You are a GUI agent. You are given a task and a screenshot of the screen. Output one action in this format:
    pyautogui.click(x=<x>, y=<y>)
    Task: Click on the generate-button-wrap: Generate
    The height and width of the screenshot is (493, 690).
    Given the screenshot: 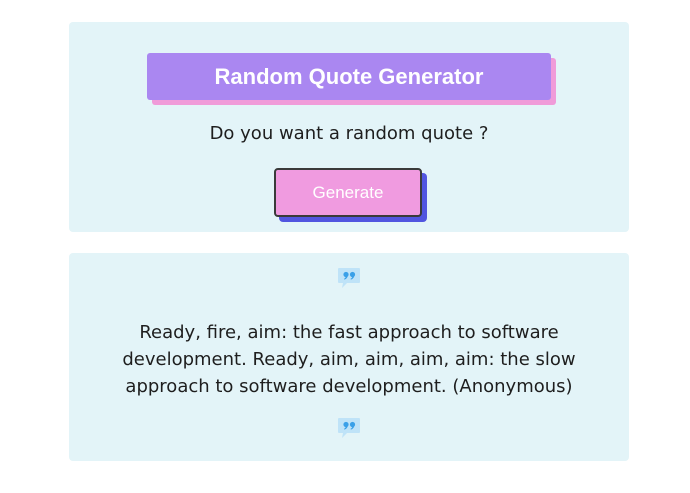 What is the action you would take?
    pyautogui.click(x=350, y=195)
    